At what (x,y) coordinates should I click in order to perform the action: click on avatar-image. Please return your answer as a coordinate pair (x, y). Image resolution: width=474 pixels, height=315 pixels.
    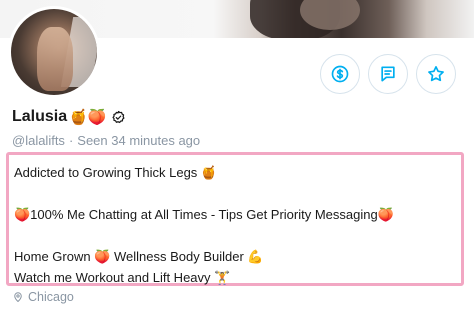
    Looking at the image, I should click on (54, 52).